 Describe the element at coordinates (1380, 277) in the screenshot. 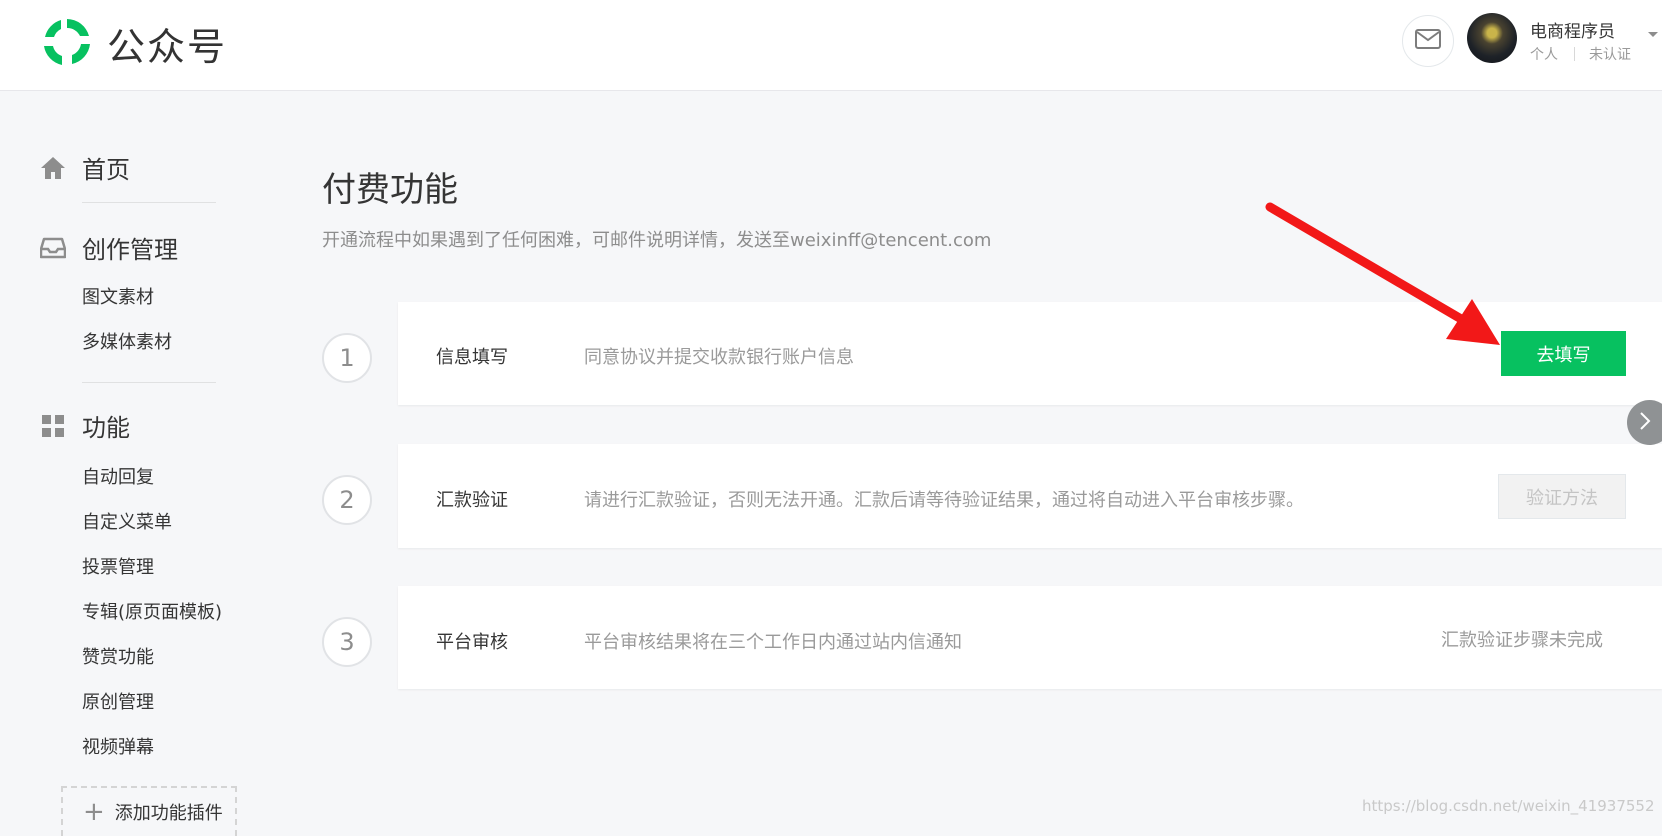

I see `annotation-arrow-icon` at that location.